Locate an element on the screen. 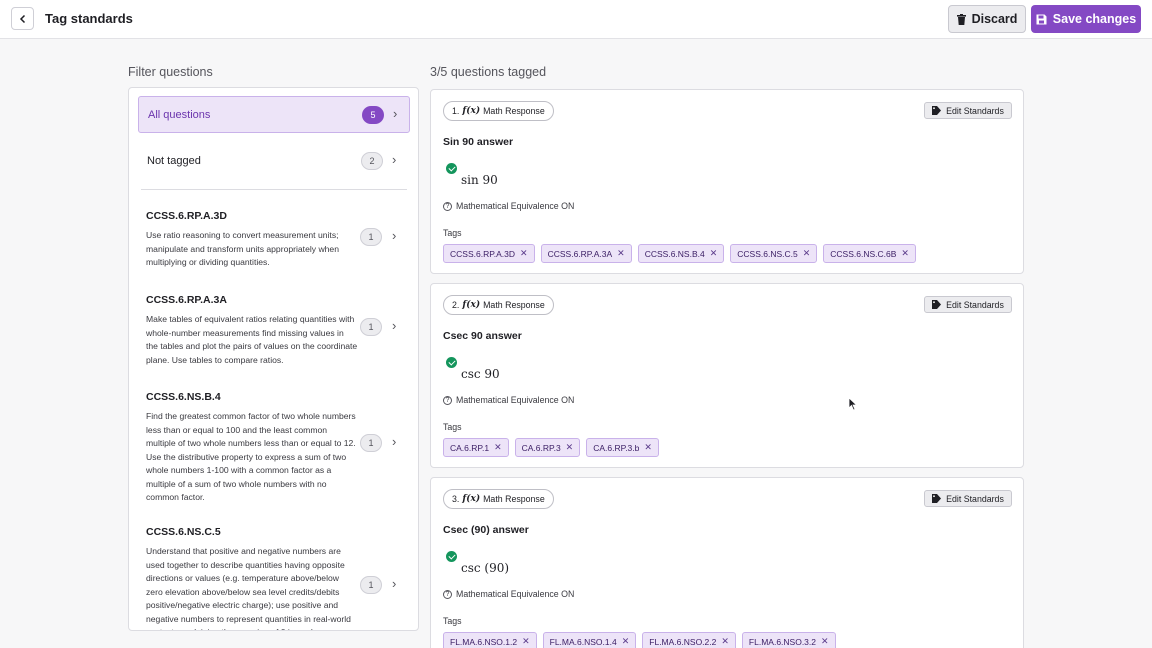 The image size is (1152, 648). question-title: Csec (90) answer is located at coordinates (486, 530).